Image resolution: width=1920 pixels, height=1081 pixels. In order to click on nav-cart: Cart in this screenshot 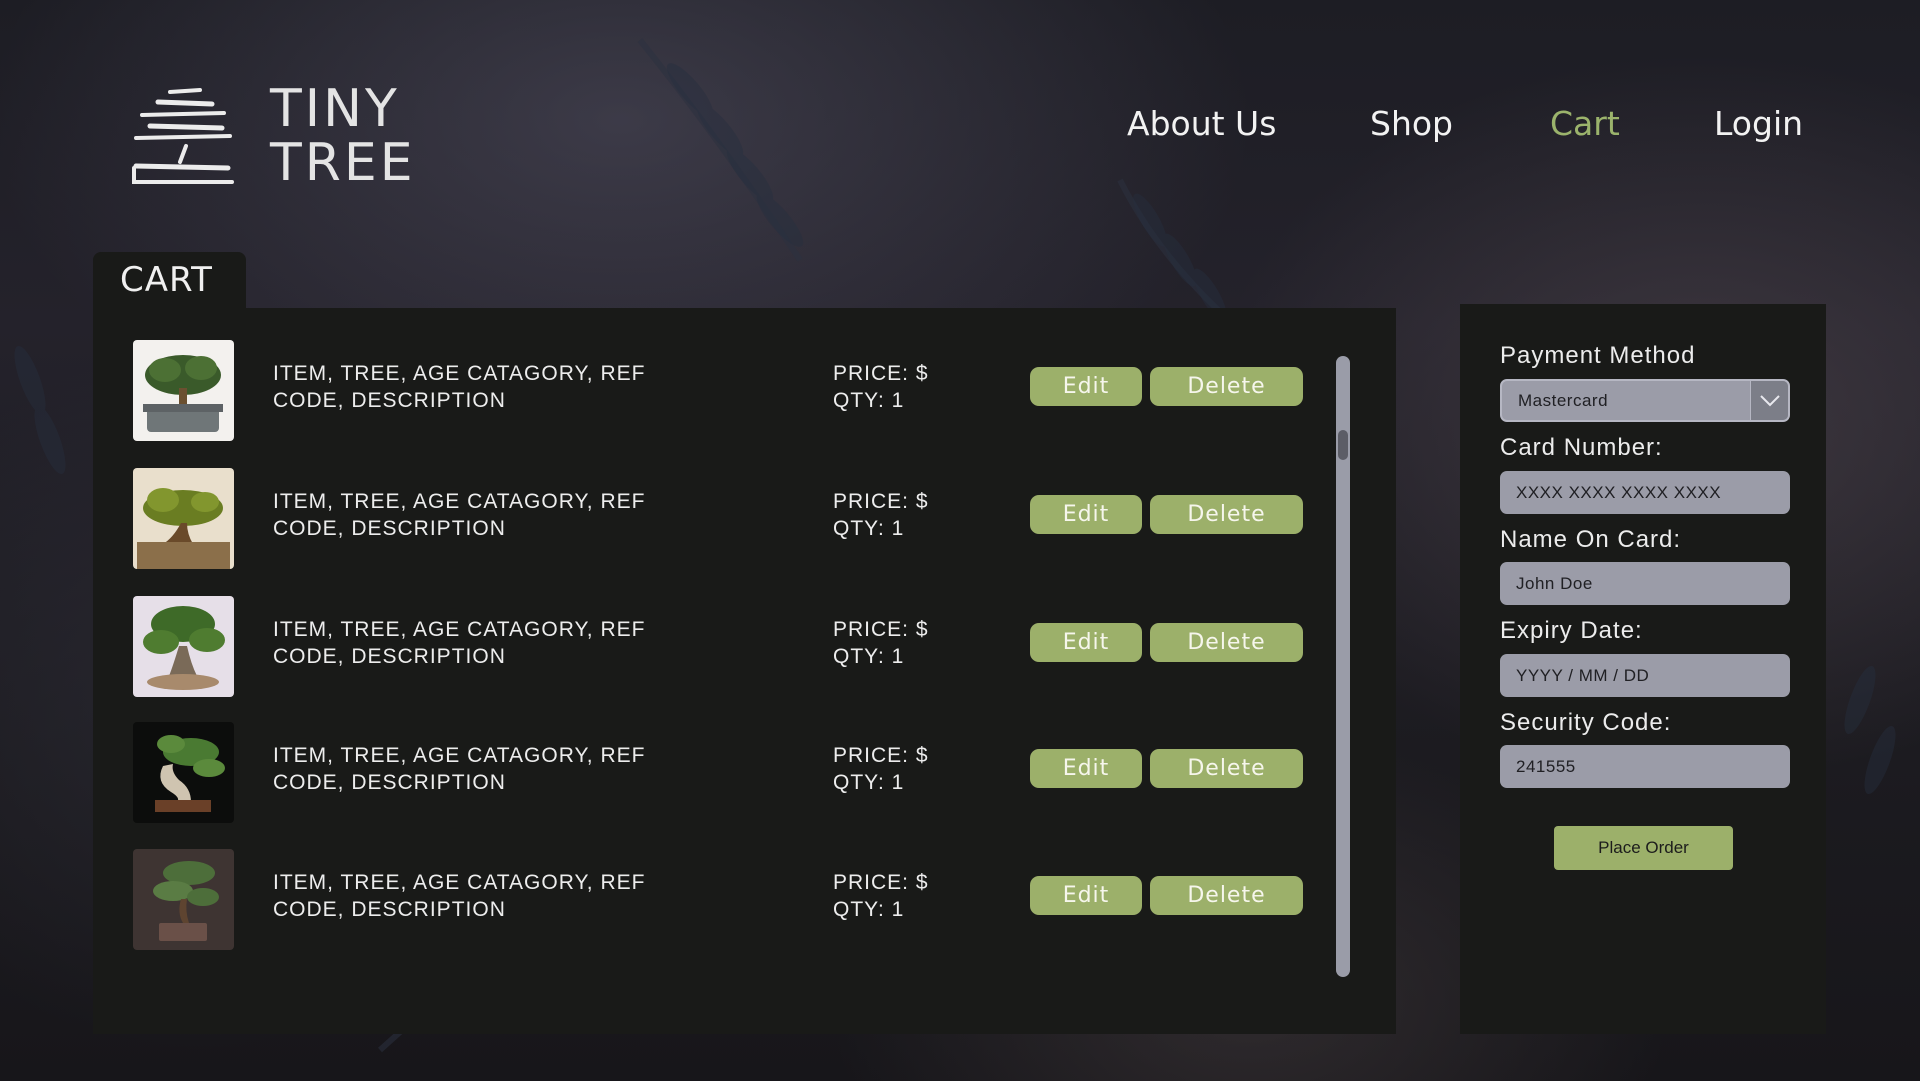, I will do `click(1585, 123)`.